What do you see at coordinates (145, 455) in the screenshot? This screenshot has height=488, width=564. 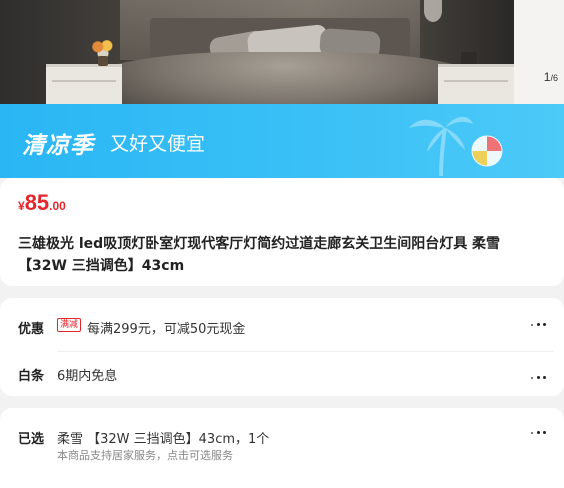 I see `home-service-note: 本商品支持居家服务，点击可选服务` at bounding box center [145, 455].